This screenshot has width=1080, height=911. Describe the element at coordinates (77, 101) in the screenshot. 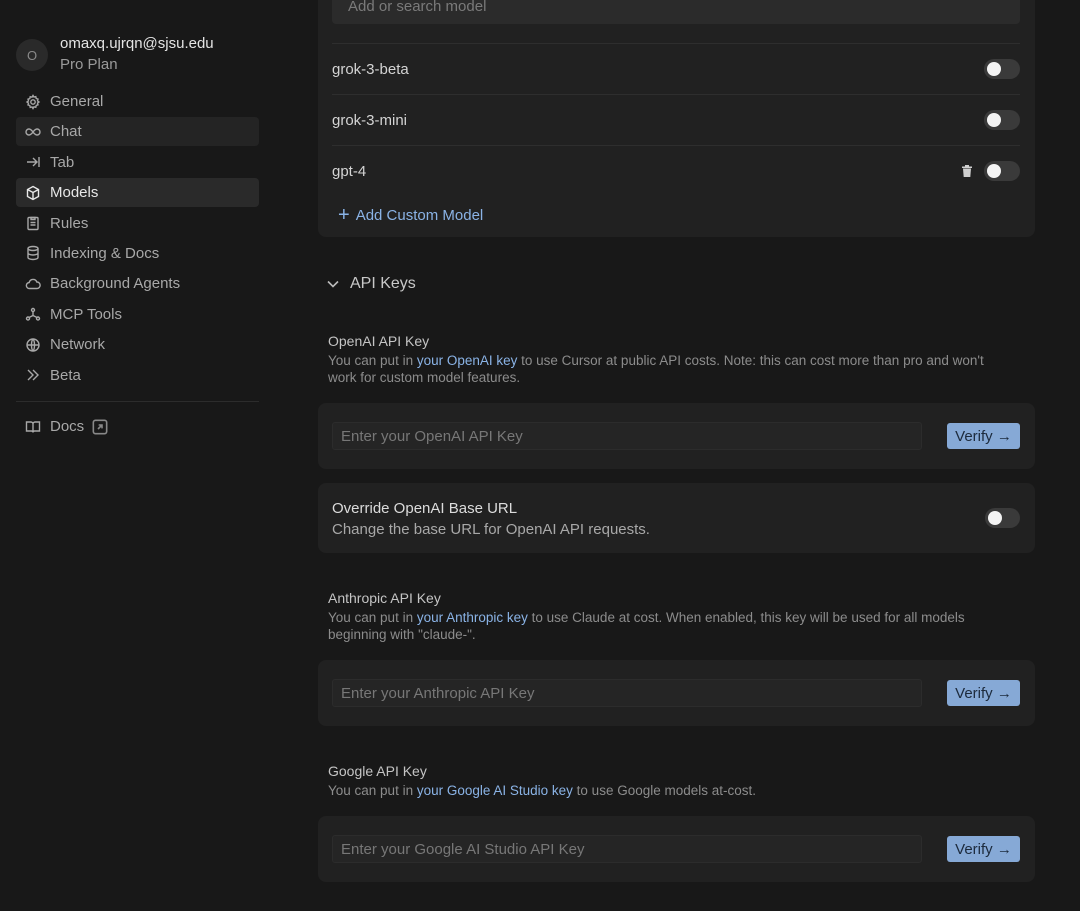

I see `sidebar-item-label: General` at that location.